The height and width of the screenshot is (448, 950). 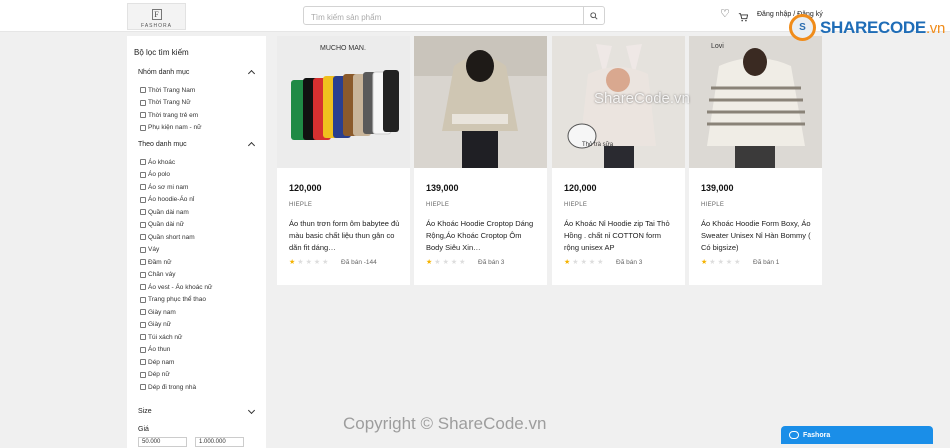 I want to click on filter-option-label: Quần dài nam, so click(x=168, y=212).